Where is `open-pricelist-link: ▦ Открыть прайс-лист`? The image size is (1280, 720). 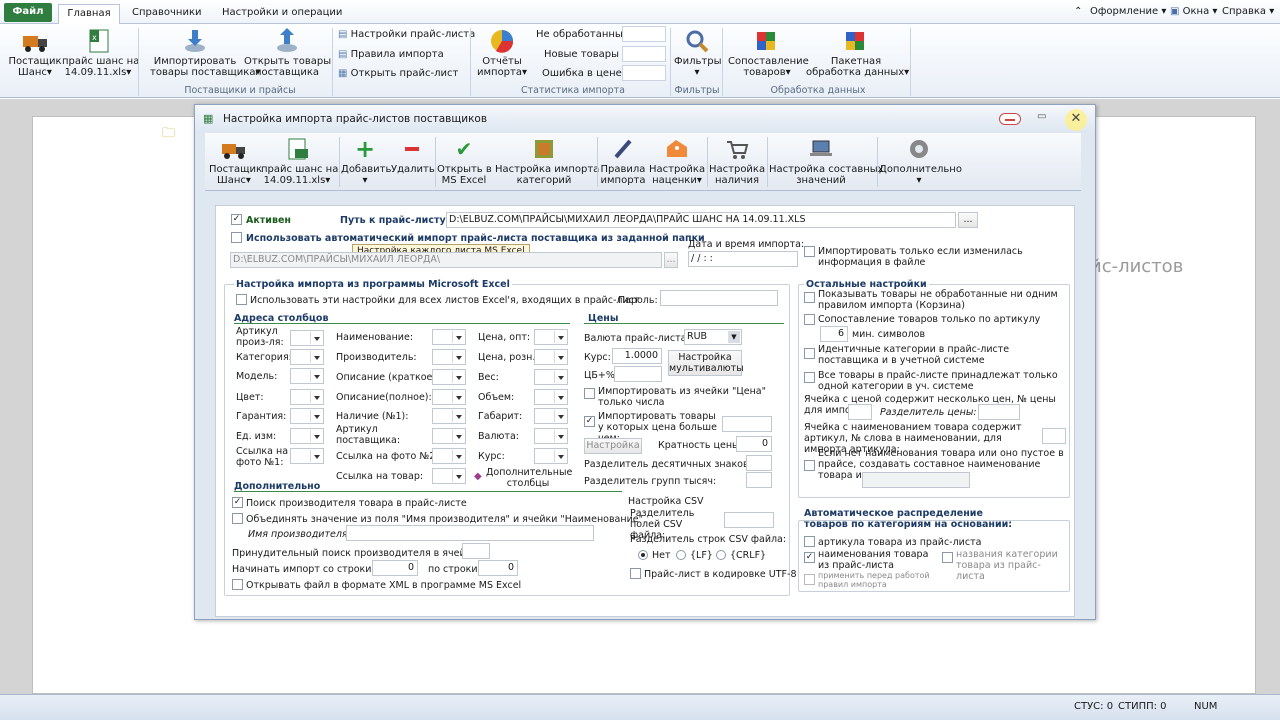
open-pricelist-link: ▦ Открыть прайс-лист is located at coordinates (398, 73).